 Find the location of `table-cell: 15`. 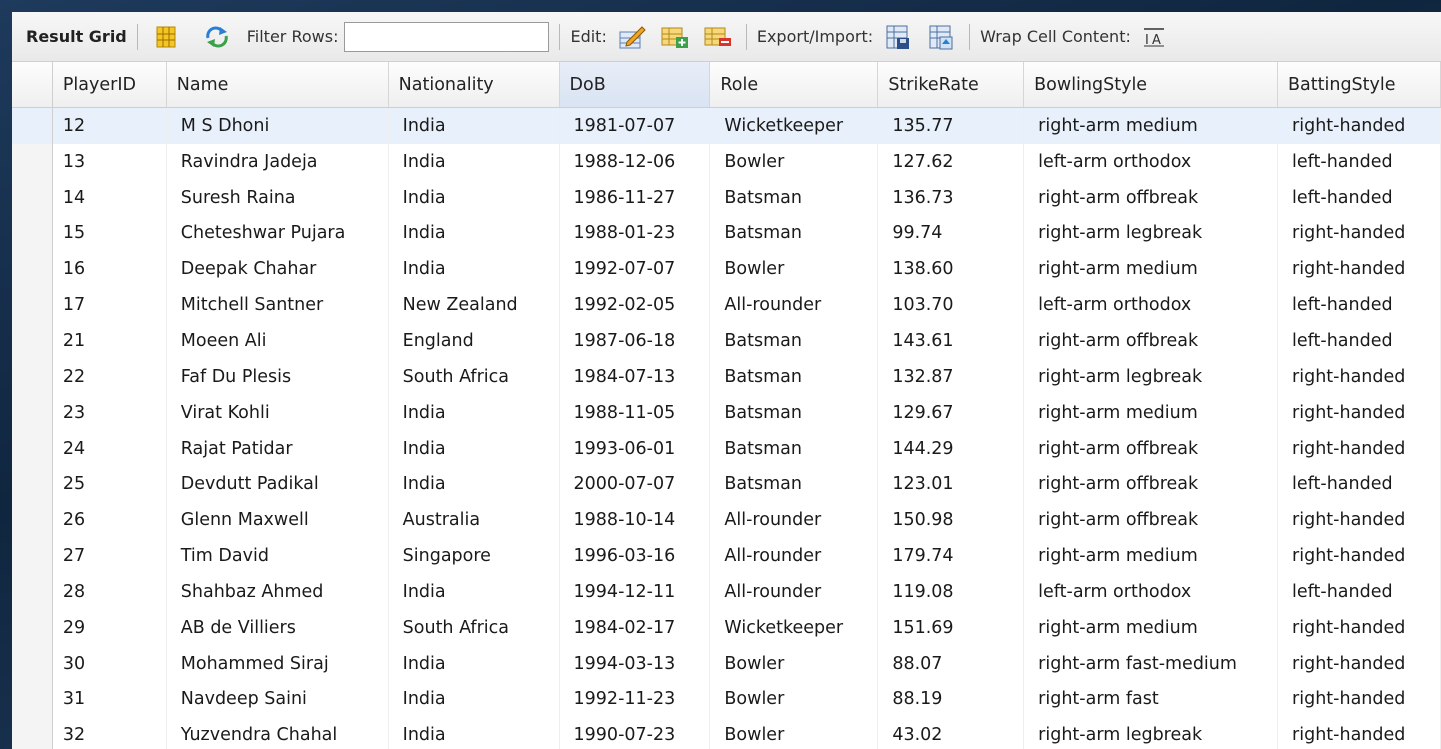

table-cell: 15 is located at coordinates (109, 233).